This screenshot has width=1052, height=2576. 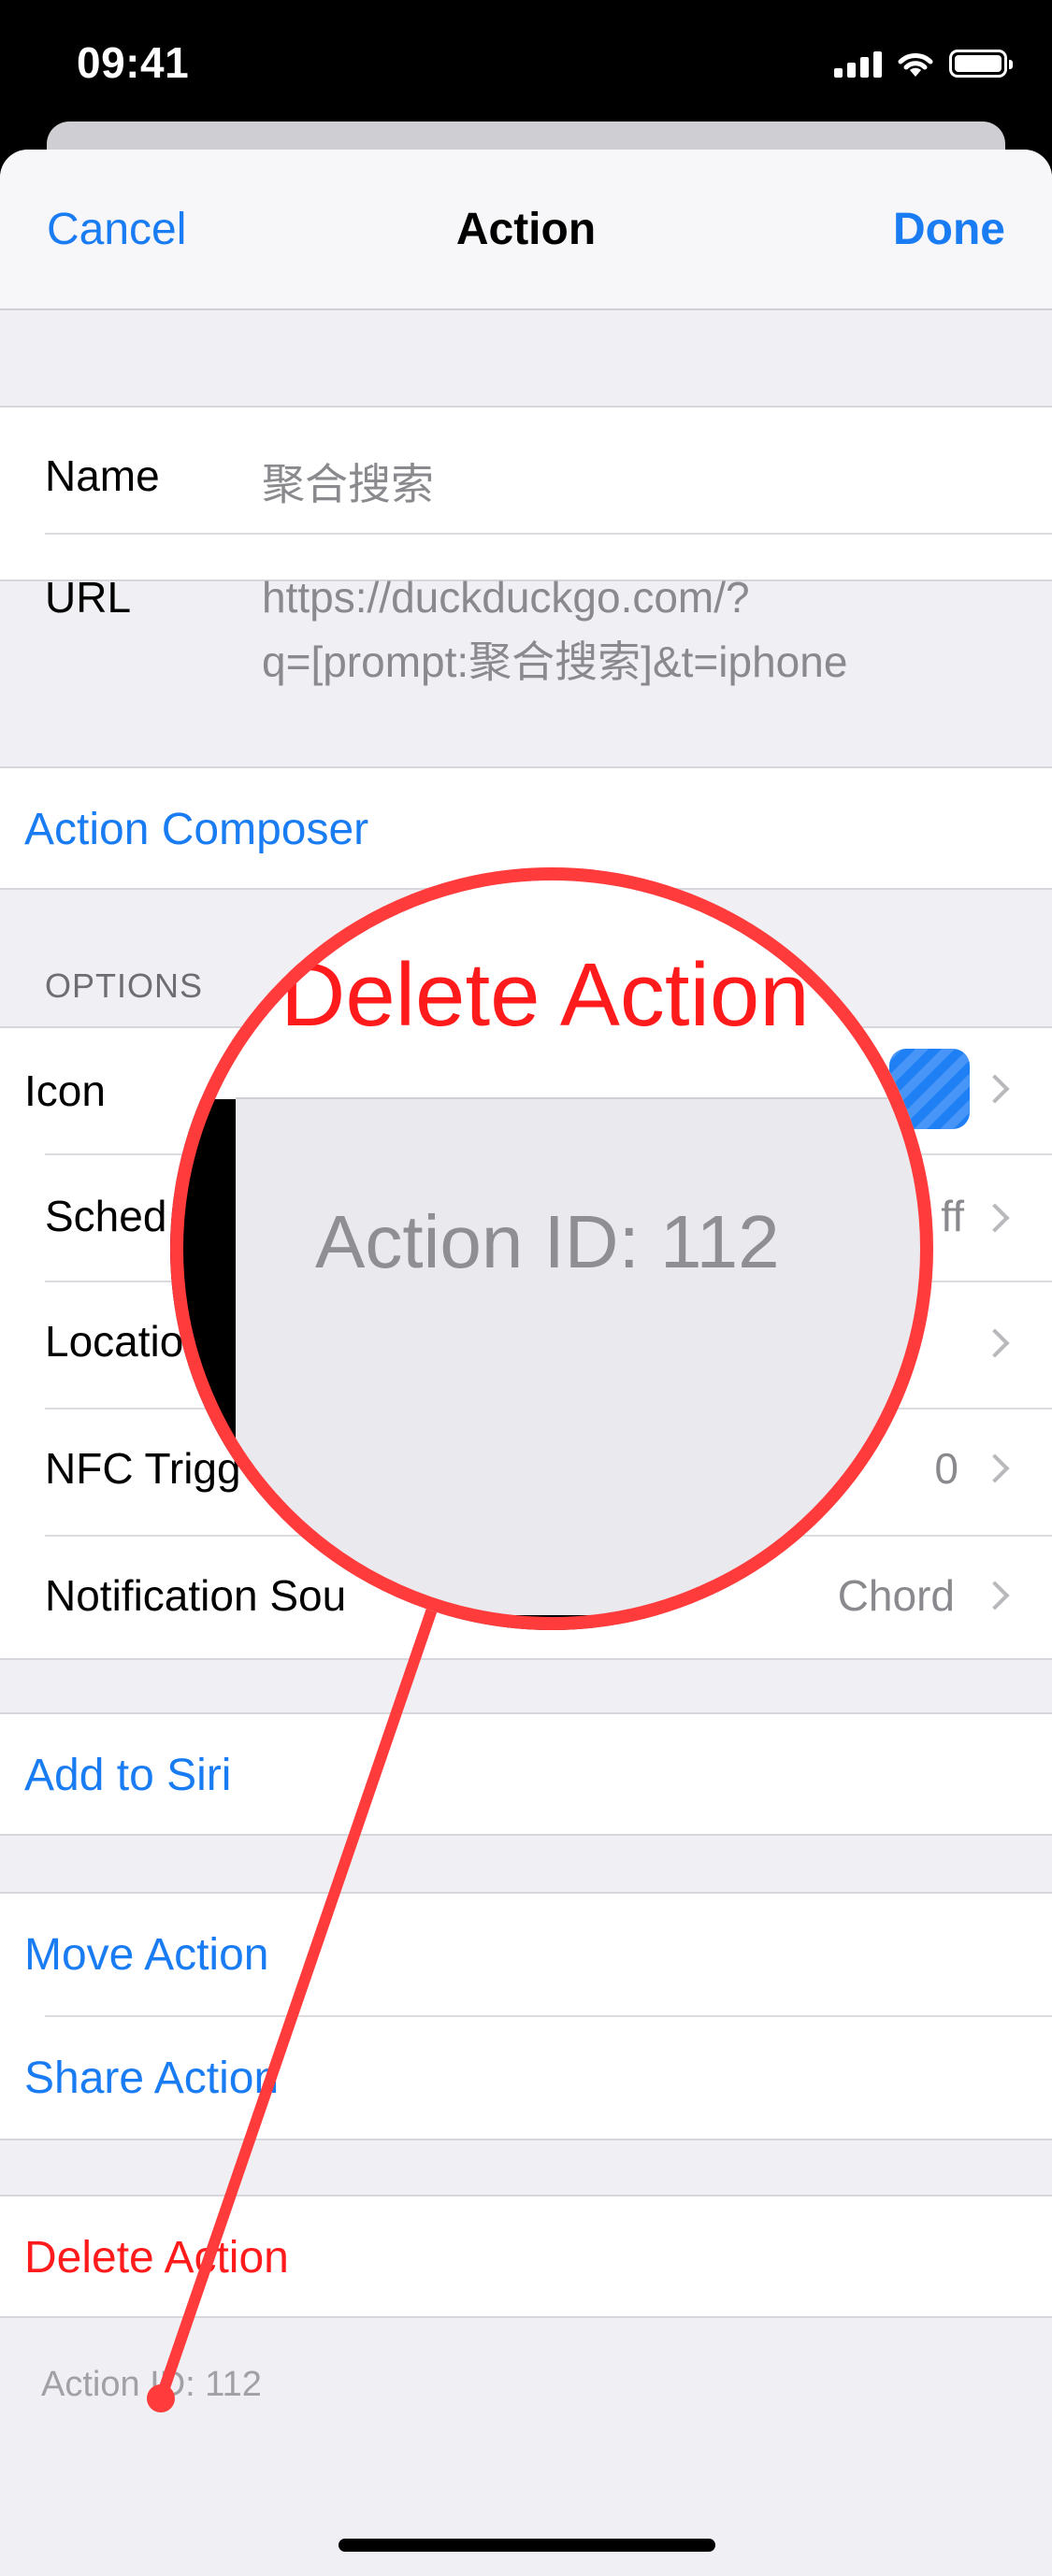 I want to click on delete-group: Delete Action, so click(x=526, y=2256).